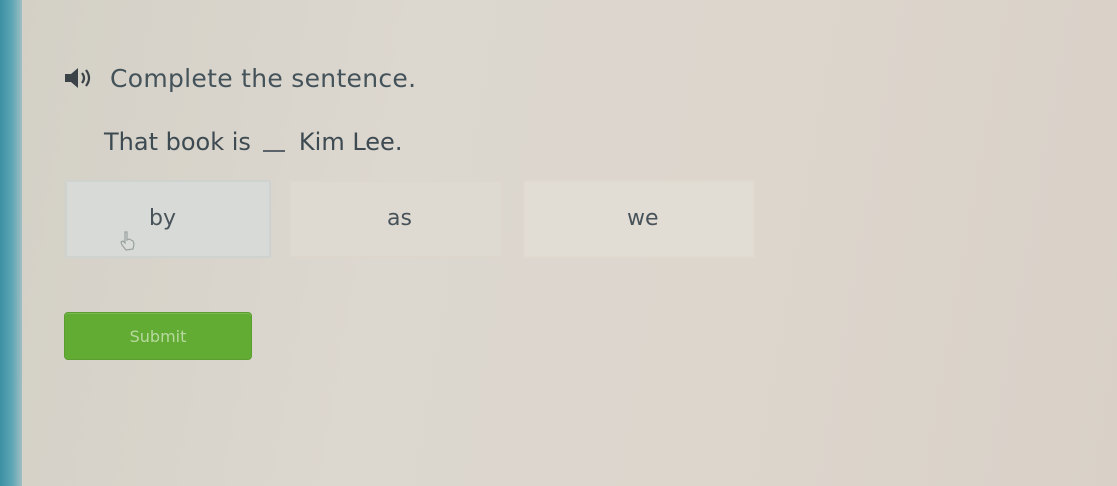 This screenshot has height=486, width=1117. Describe the element at coordinates (162, 218) in the screenshot. I see `choice-label: by` at that location.